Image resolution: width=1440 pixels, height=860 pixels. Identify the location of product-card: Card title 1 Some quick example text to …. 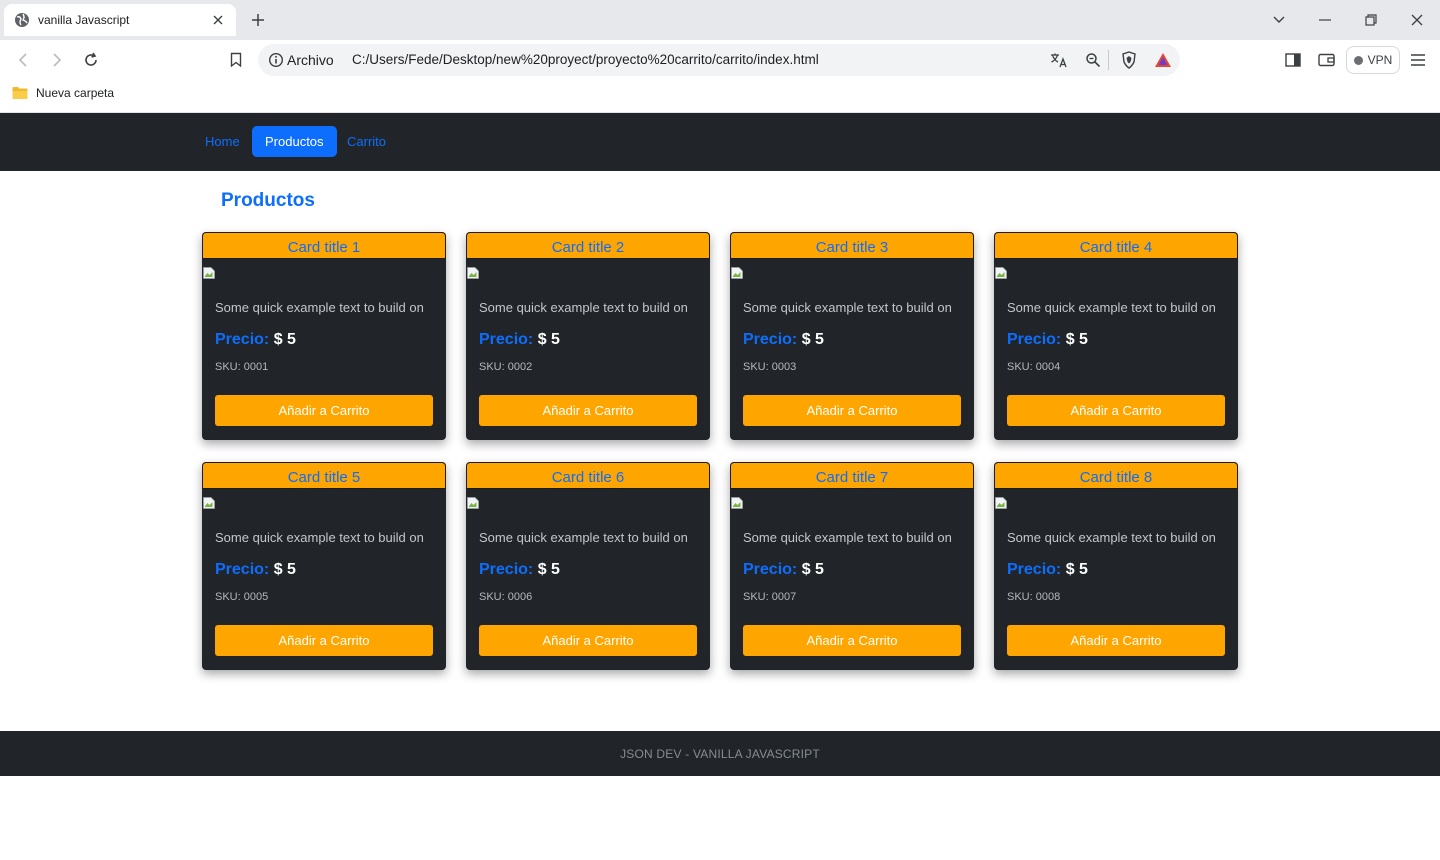
(324, 336).